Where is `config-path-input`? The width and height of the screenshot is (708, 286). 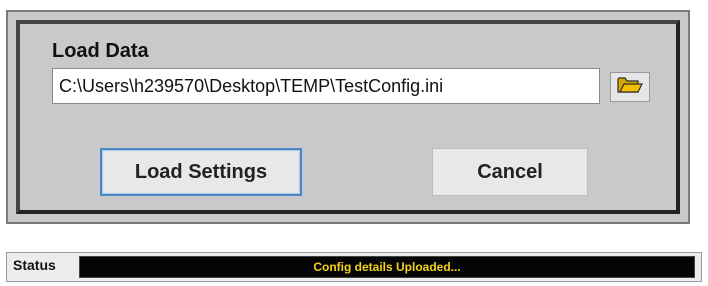 config-path-input is located at coordinates (326, 86).